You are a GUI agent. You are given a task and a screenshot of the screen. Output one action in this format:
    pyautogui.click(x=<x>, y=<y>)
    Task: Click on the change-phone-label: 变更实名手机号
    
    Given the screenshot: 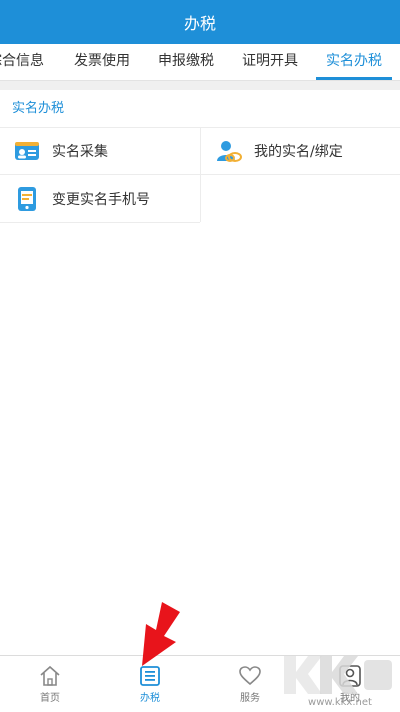 What is the action you would take?
    pyautogui.click(x=101, y=200)
    